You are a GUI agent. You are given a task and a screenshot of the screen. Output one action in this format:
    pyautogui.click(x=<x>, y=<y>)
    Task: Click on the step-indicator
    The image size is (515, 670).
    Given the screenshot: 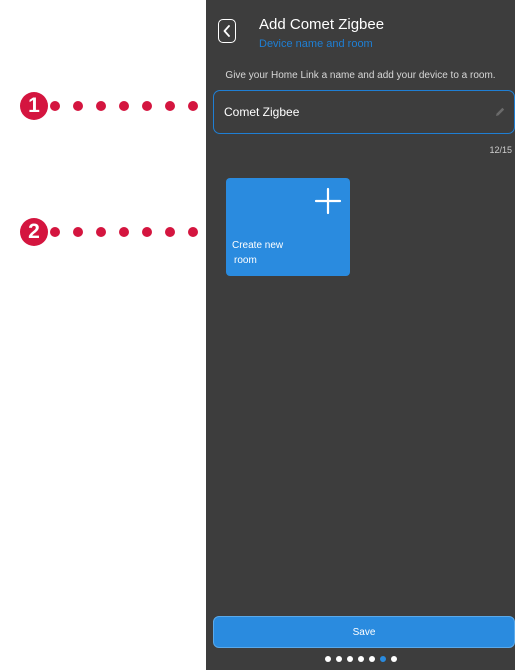 What is the action you would take?
    pyautogui.click(x=360, y=659)
    